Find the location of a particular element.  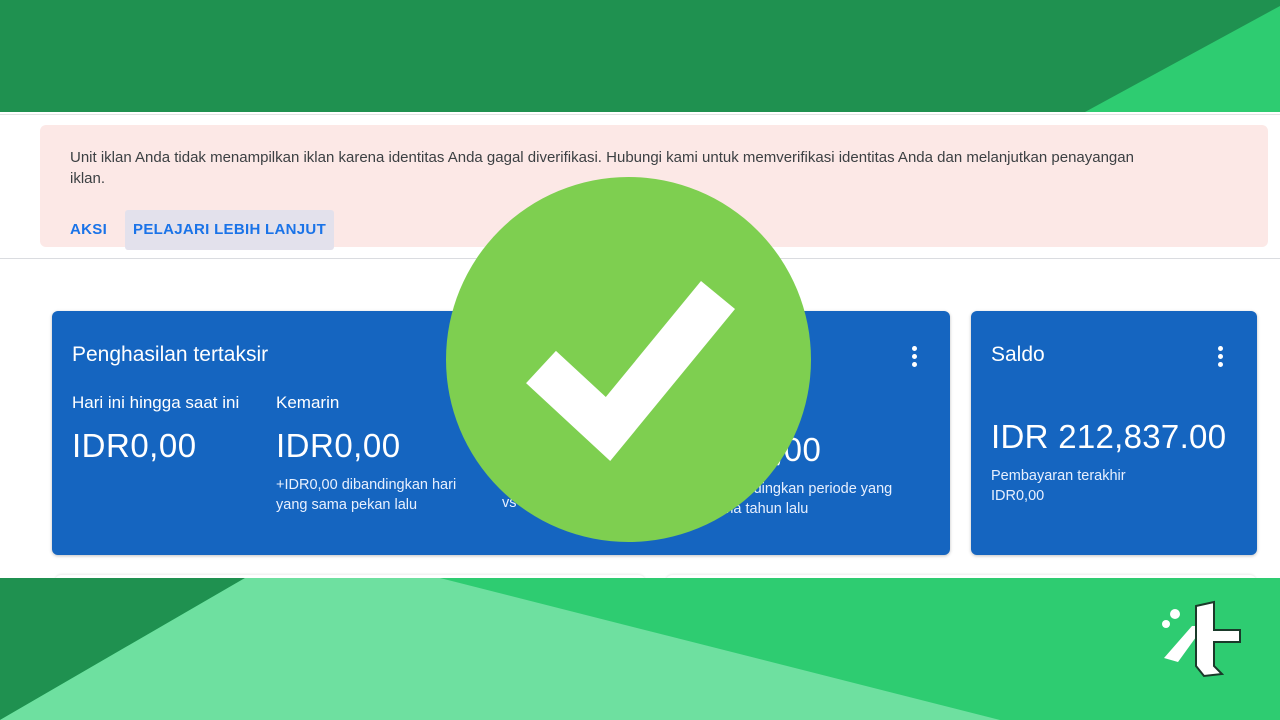

brand-logo-icon is located at coordinates (1201, 639).